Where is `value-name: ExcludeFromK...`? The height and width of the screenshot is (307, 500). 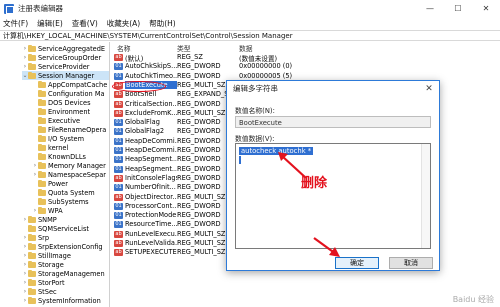
value-name: ExcludeFromK... is located at coordinates (151, 112).